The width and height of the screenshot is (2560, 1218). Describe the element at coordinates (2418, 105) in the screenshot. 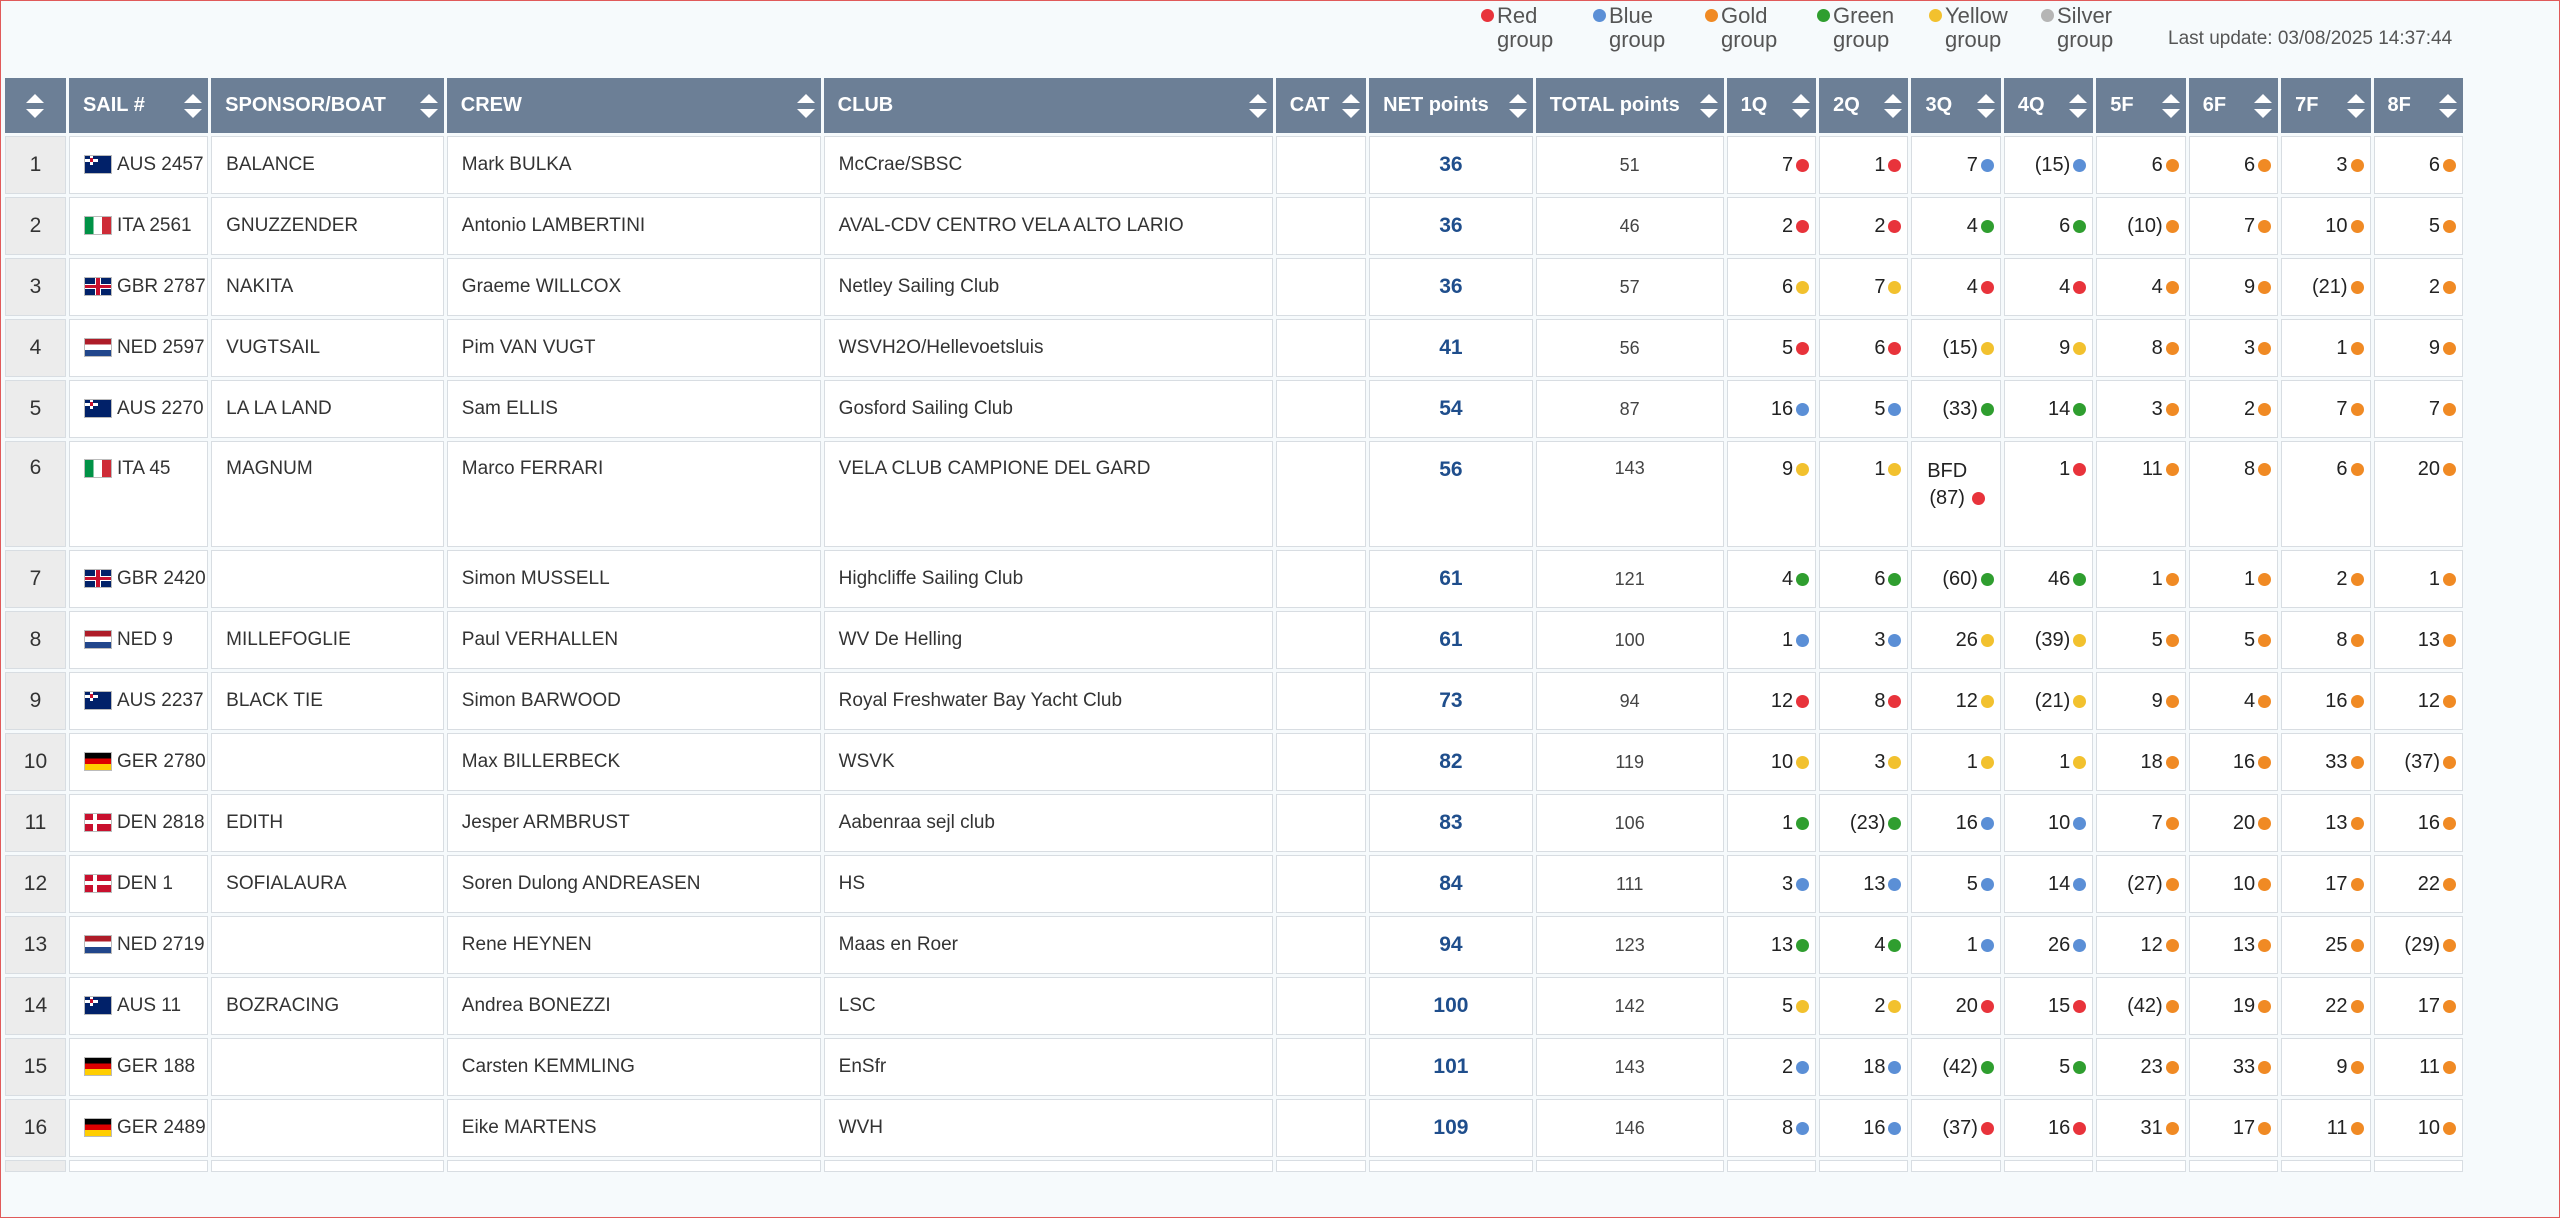

I see `column-header-8f: 8F` at that location.